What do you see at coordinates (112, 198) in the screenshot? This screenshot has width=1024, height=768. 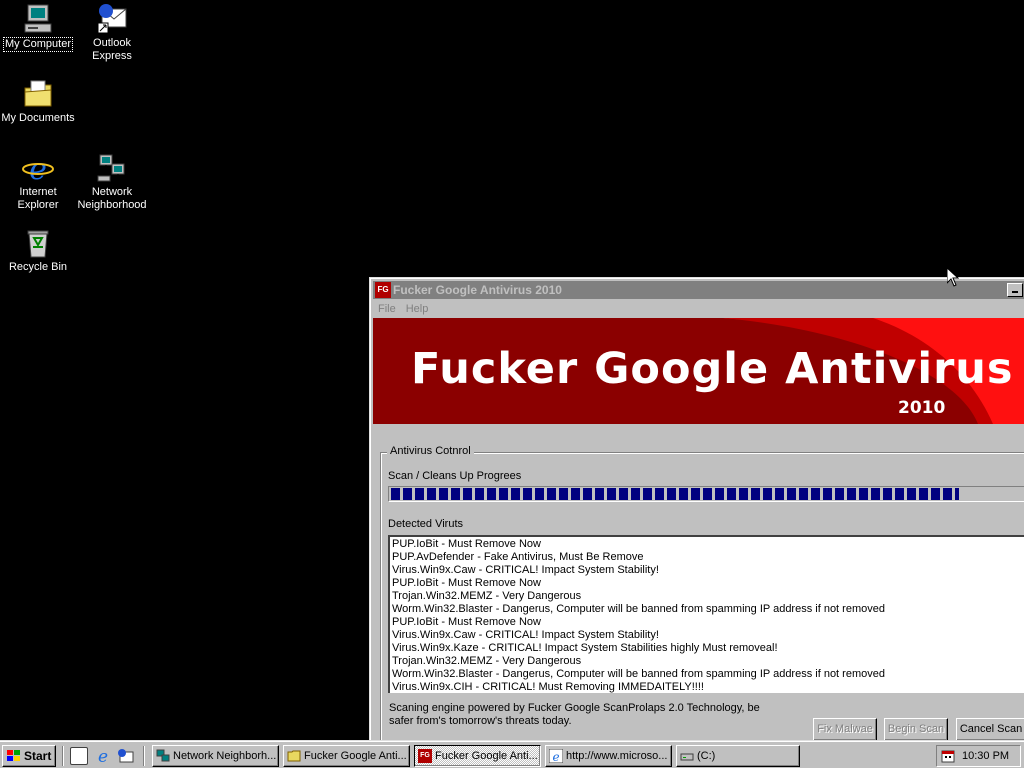 I see `desktop-icon-label: Network Neighborhood` at bounding box center [112, 198].